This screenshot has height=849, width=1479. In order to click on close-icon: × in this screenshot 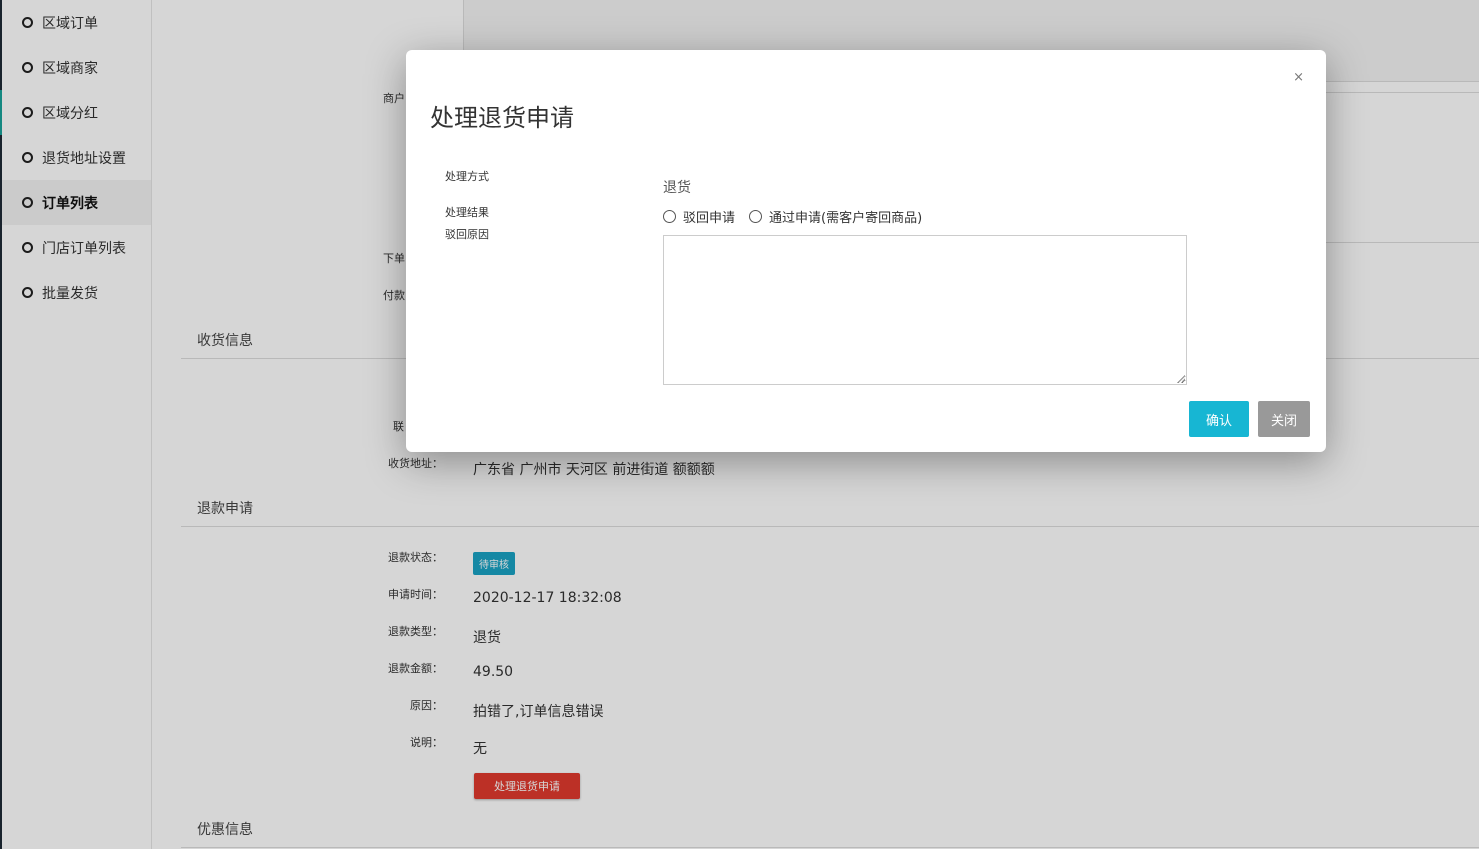, I will do `click(1298, 77)`.